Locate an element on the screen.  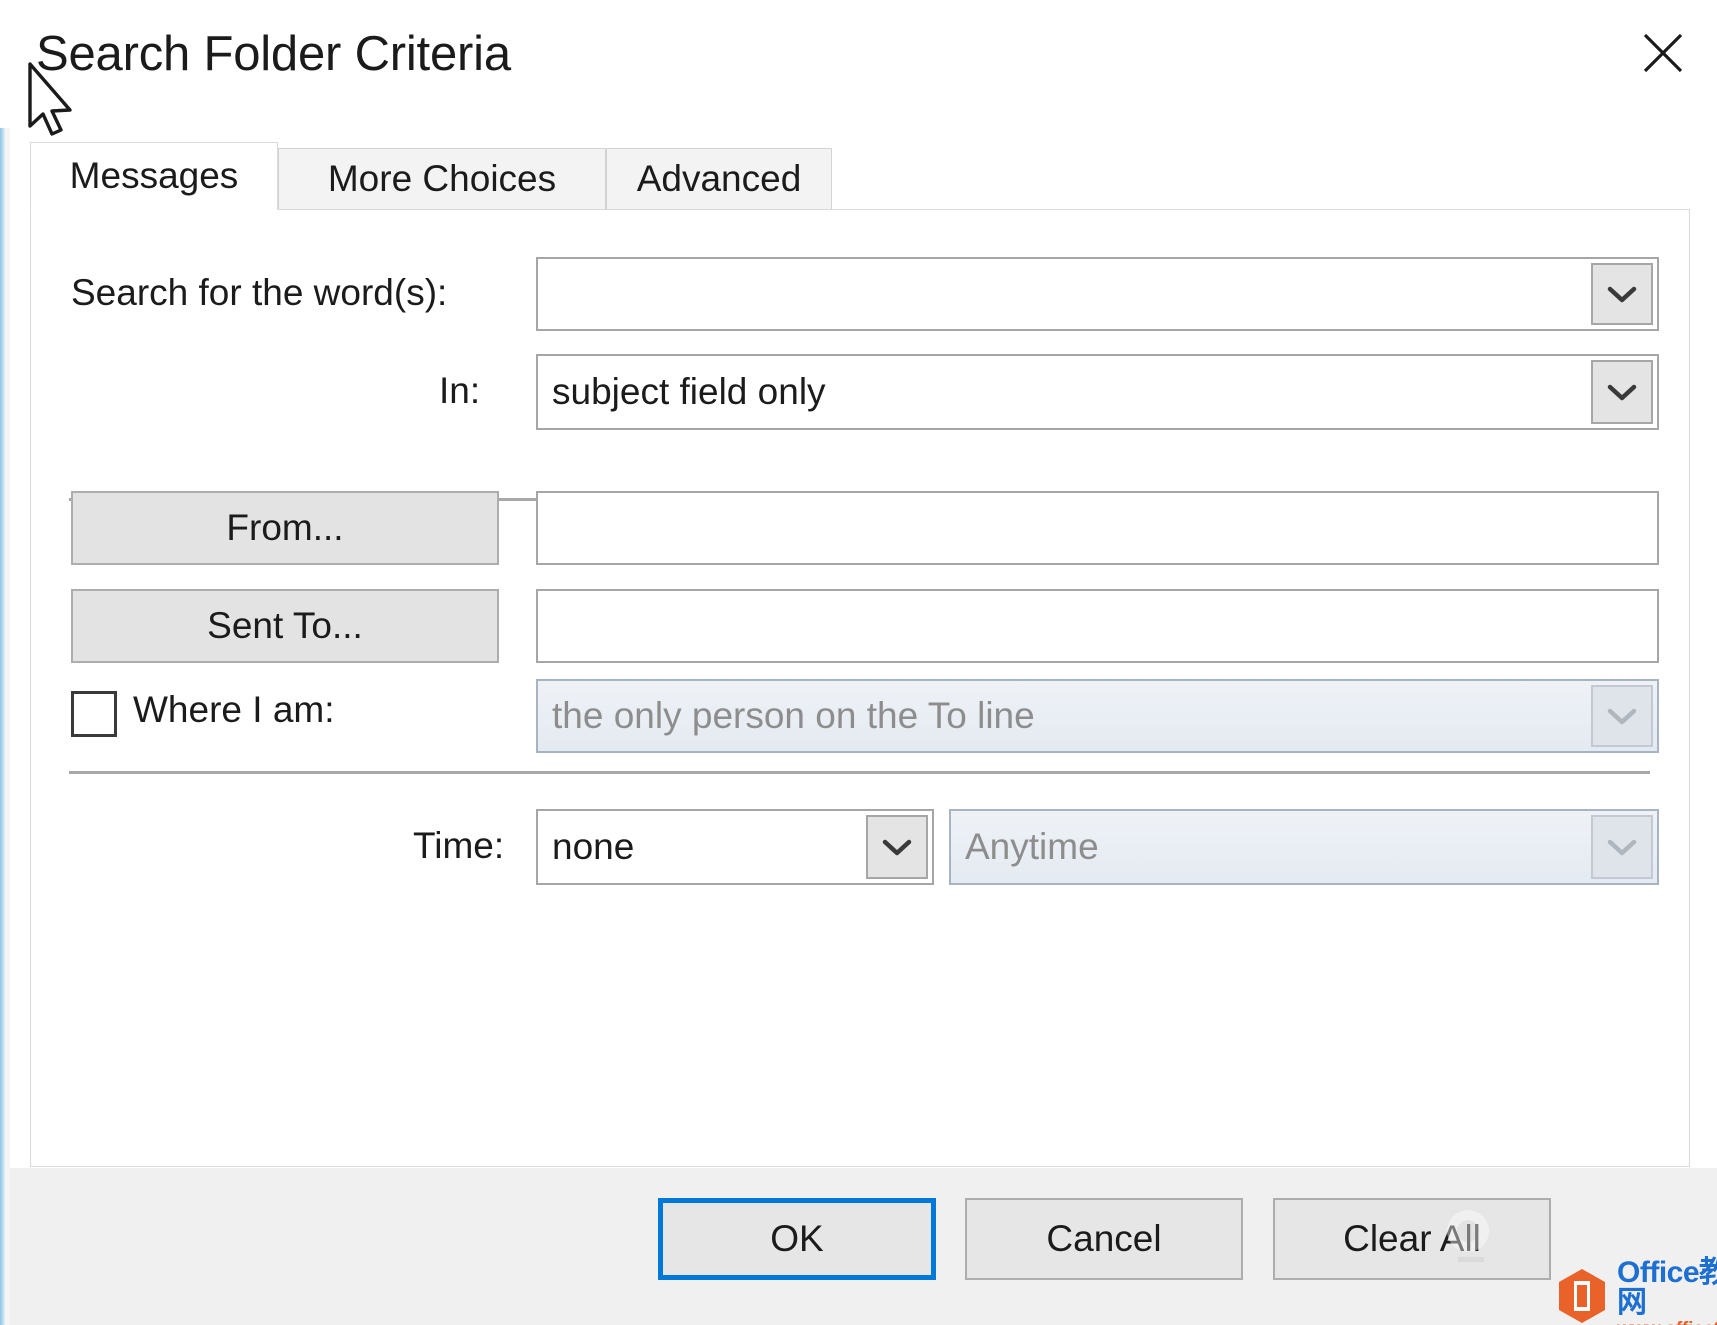
clear-all-button: Clear All is located at coordinates (1412, 1239).